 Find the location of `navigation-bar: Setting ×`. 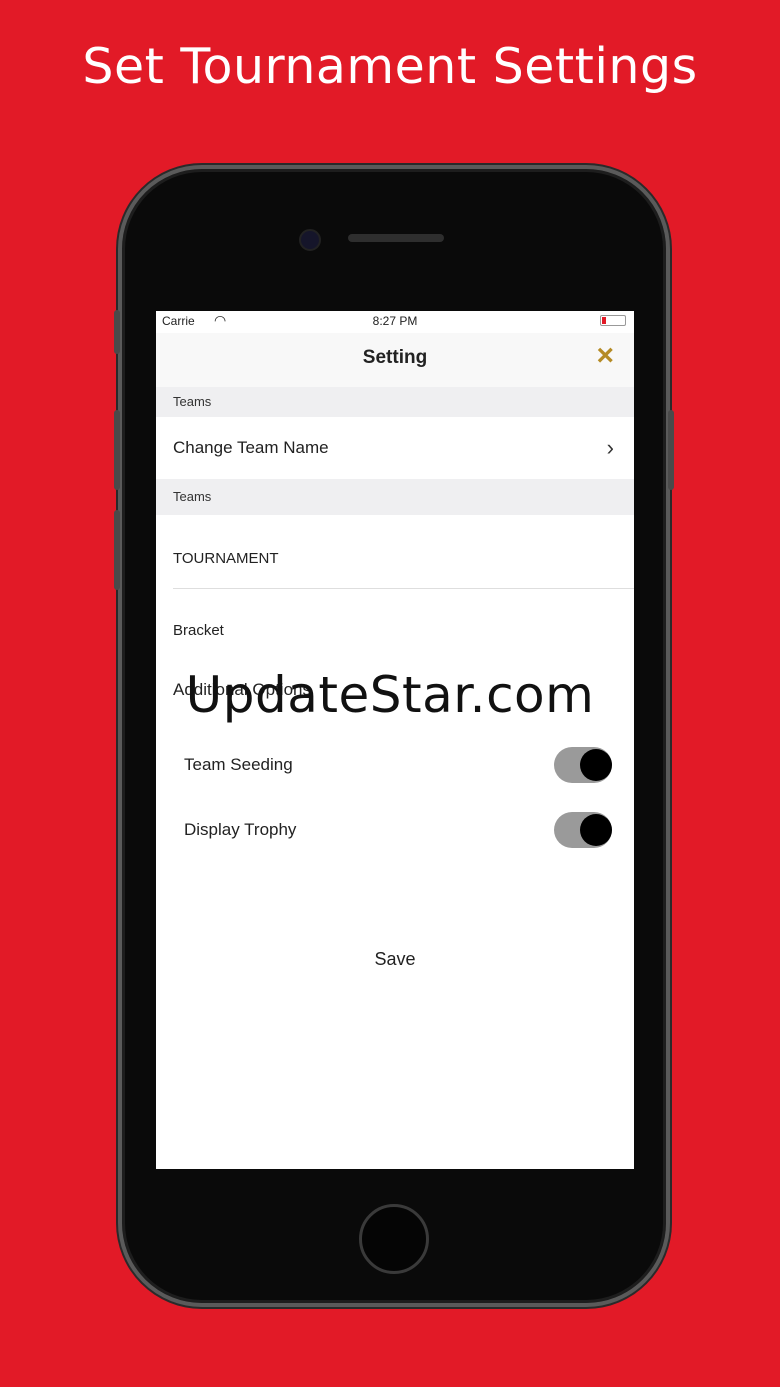

navigation-bar: Setting × is located at coordinates (395, 360).